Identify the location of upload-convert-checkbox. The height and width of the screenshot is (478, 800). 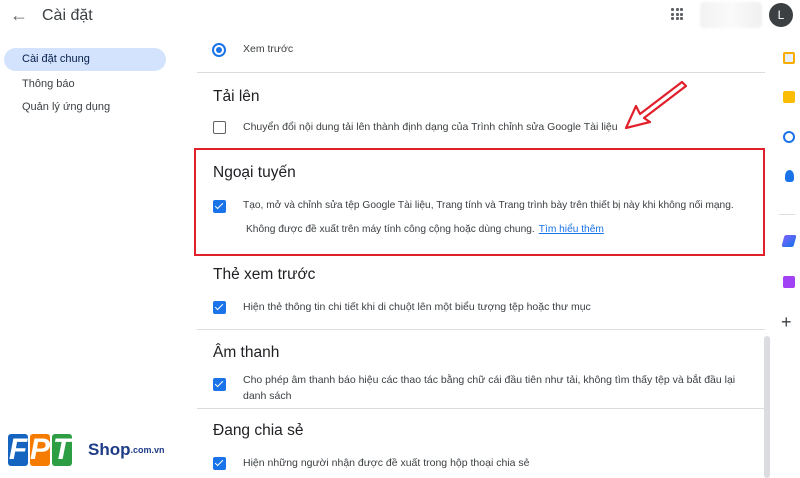
(219, 127).